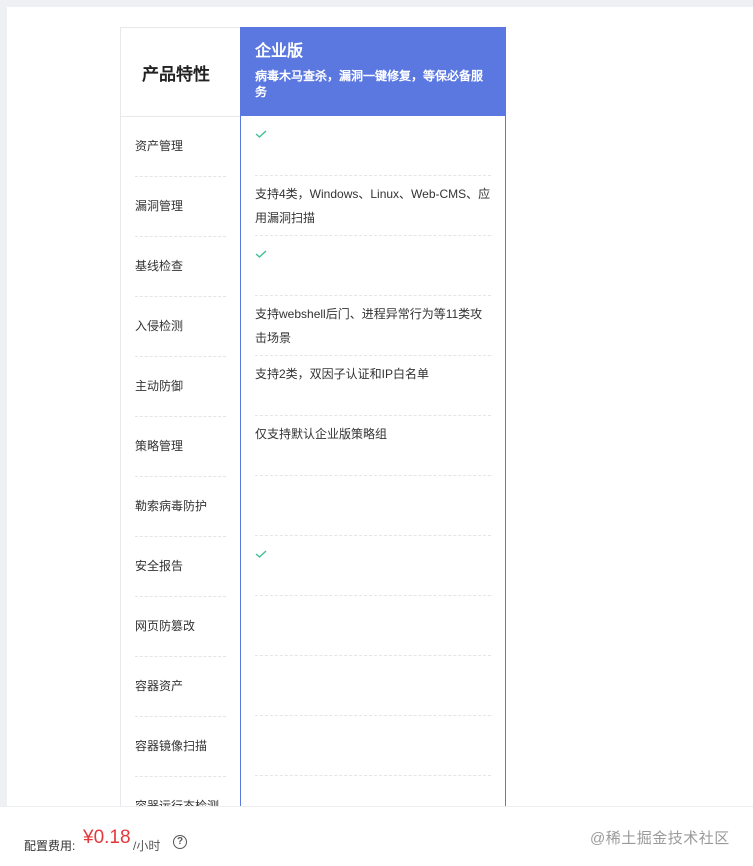 This screenshot has width=753, height=866. Describe the element at coordinates (180, 72) in the screenshot. I see `feature-column-header: 产品特性` at that location.